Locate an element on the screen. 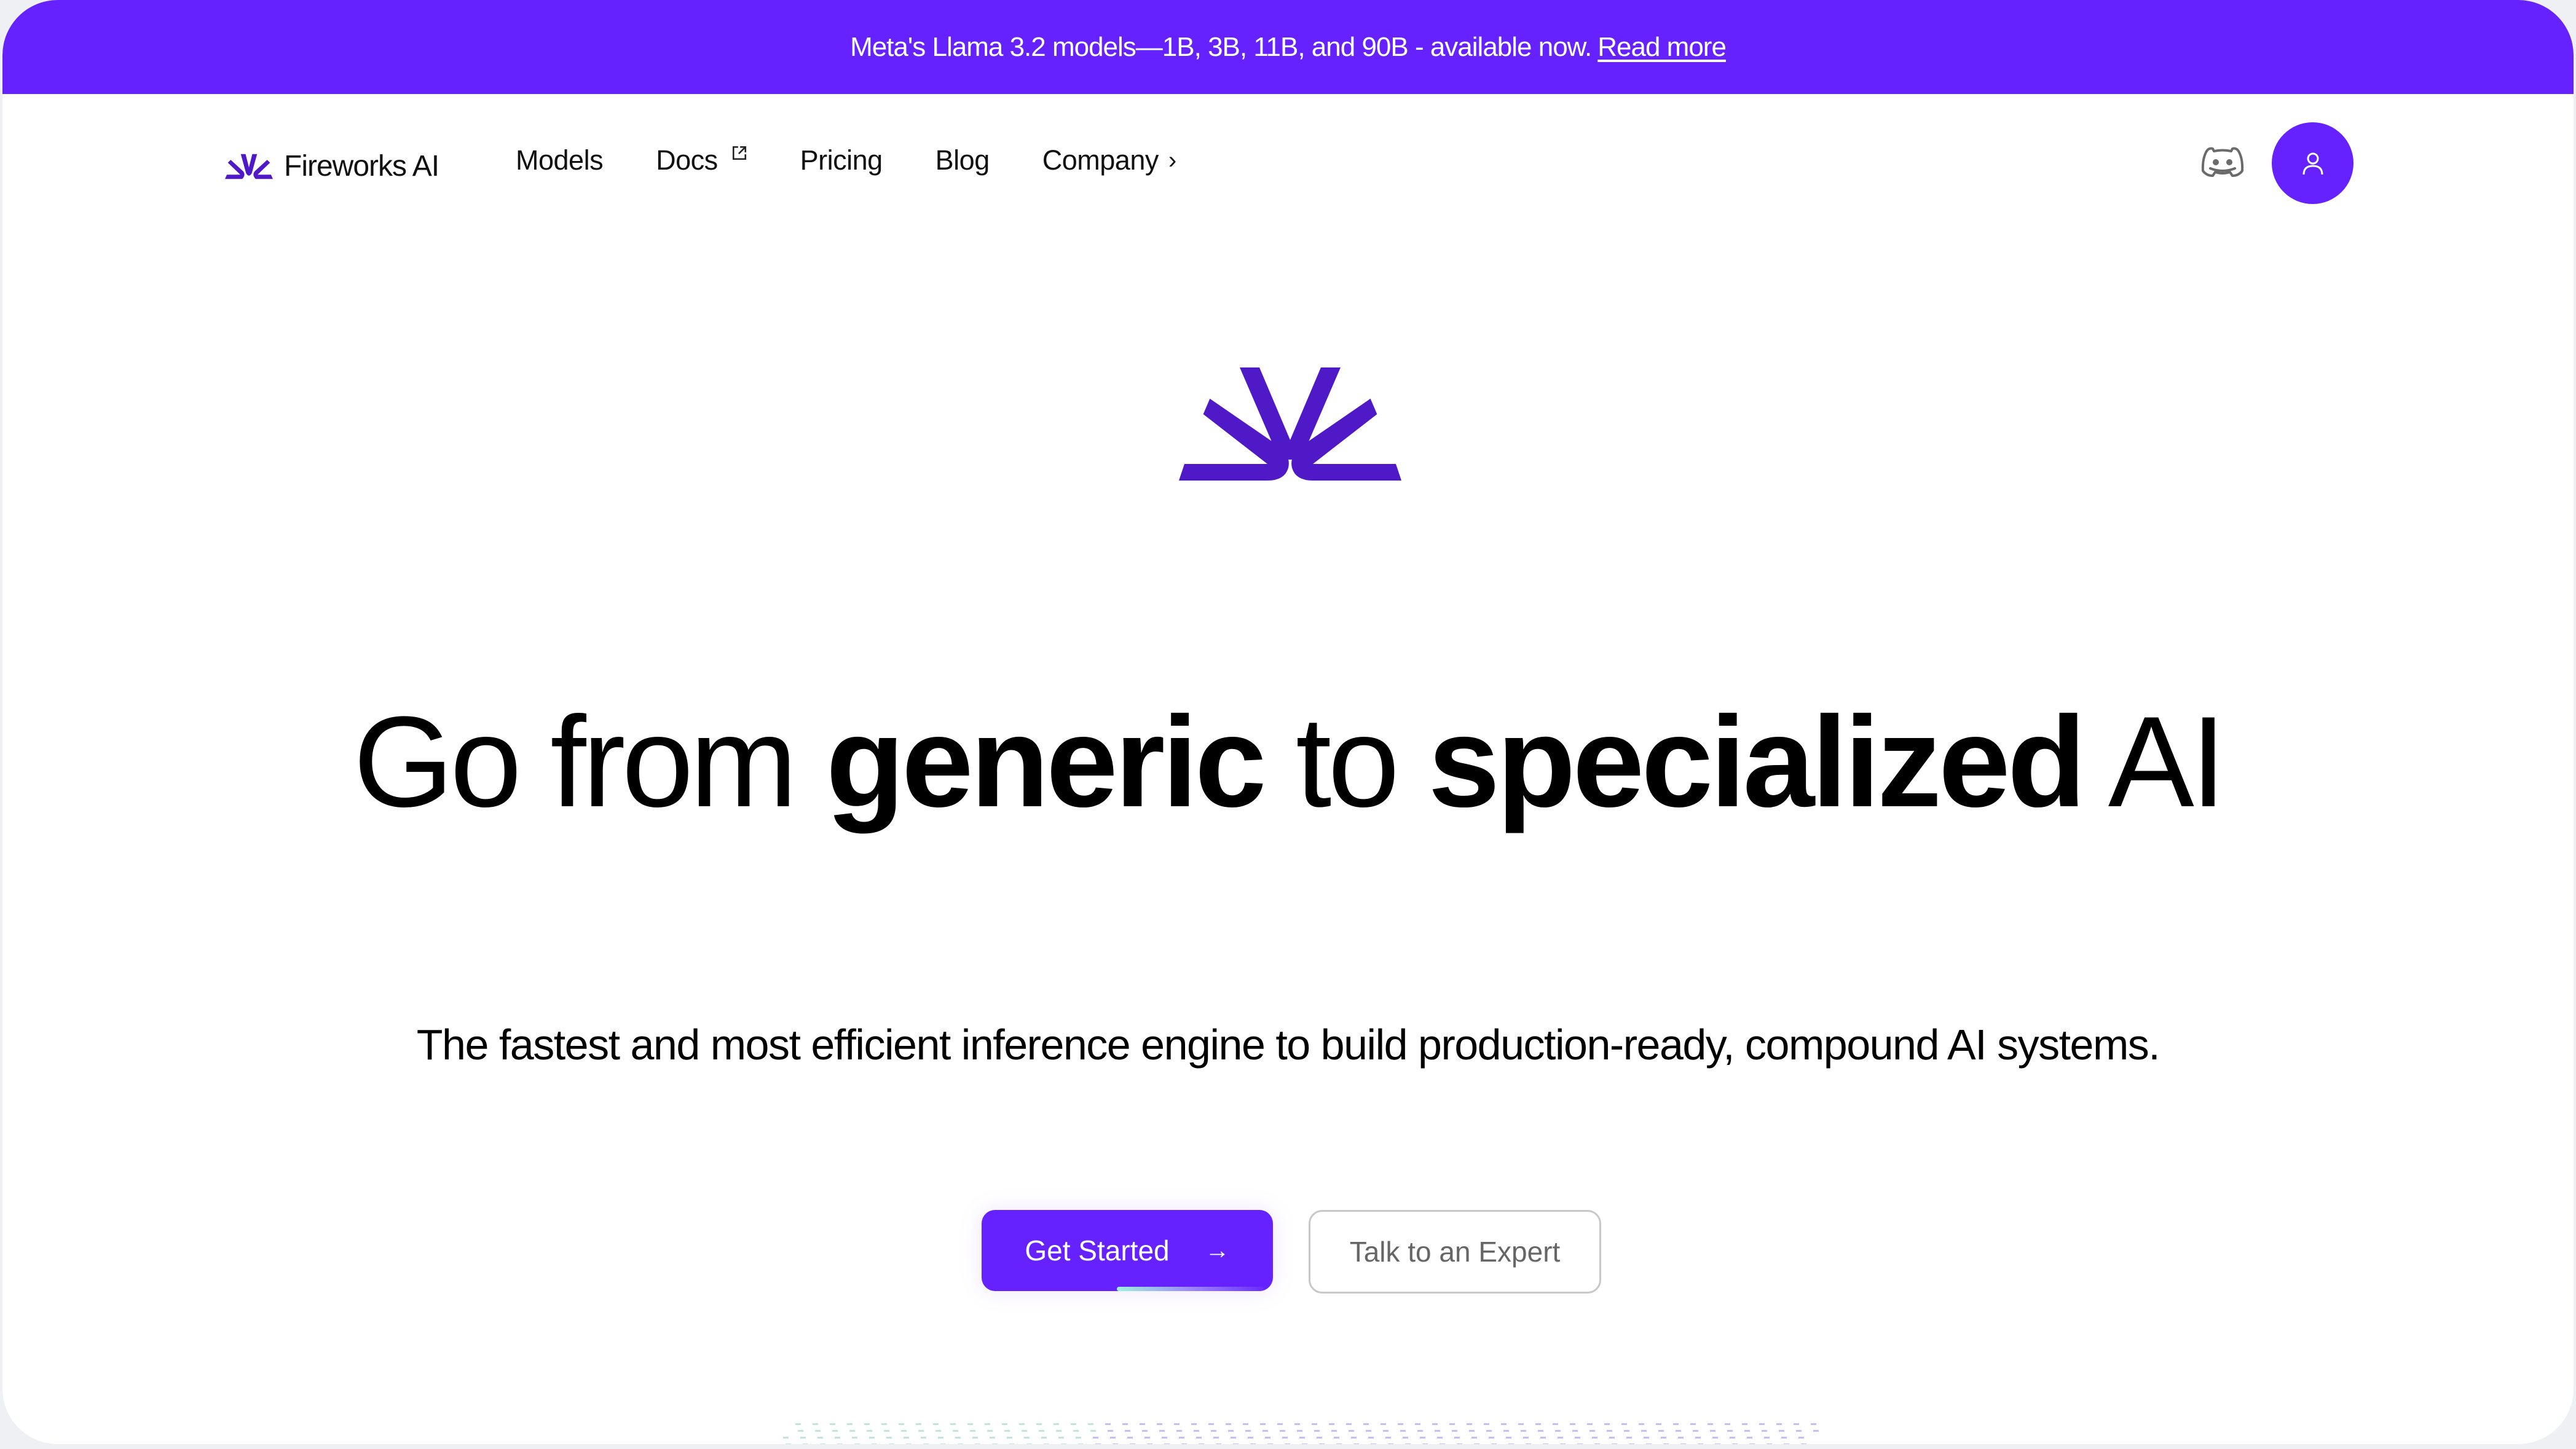  headline-text: AI is located at coordinates (2155, 761).